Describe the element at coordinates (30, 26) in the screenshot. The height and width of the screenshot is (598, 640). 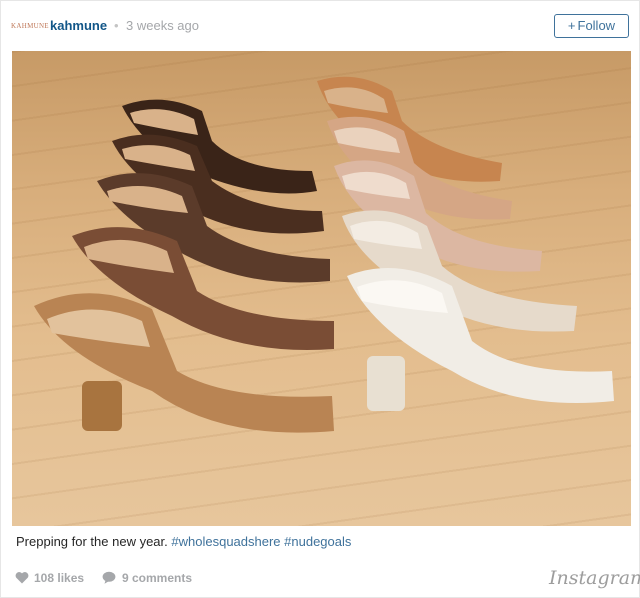
I see `profile-avatar: KAHMUNE` at that location.